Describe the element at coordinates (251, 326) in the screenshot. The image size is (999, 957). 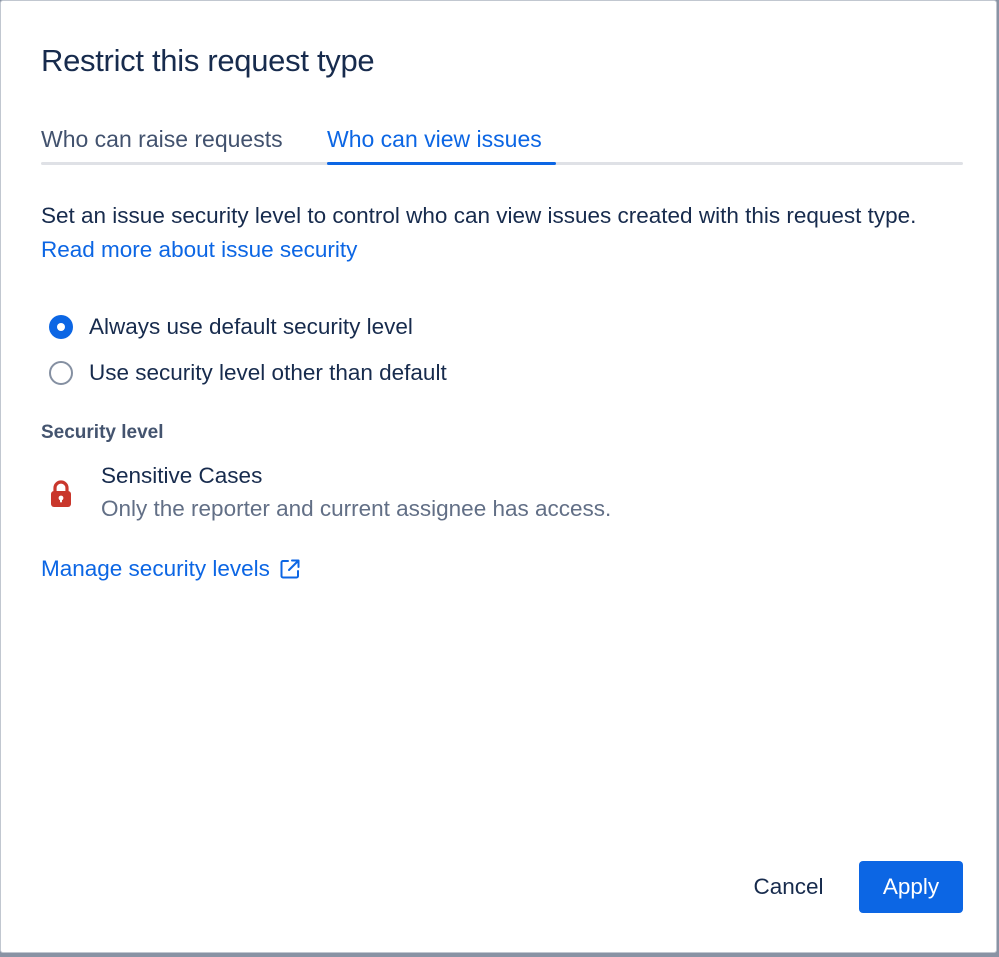
I see `radio-label-default-level: Always use default security level` at that location.